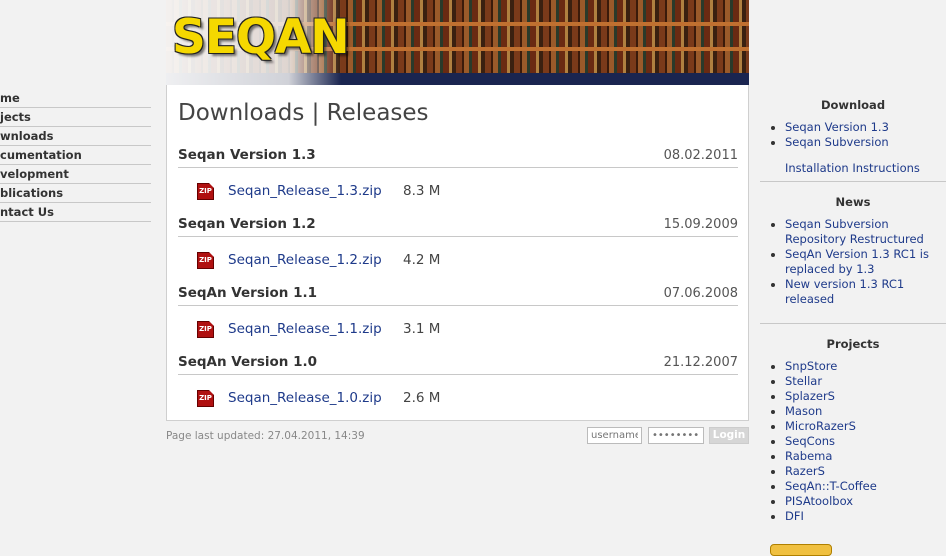  Describe the element at coordinates (32, 193) in the screenshot. I see `nav-item-label: blications` at that location.